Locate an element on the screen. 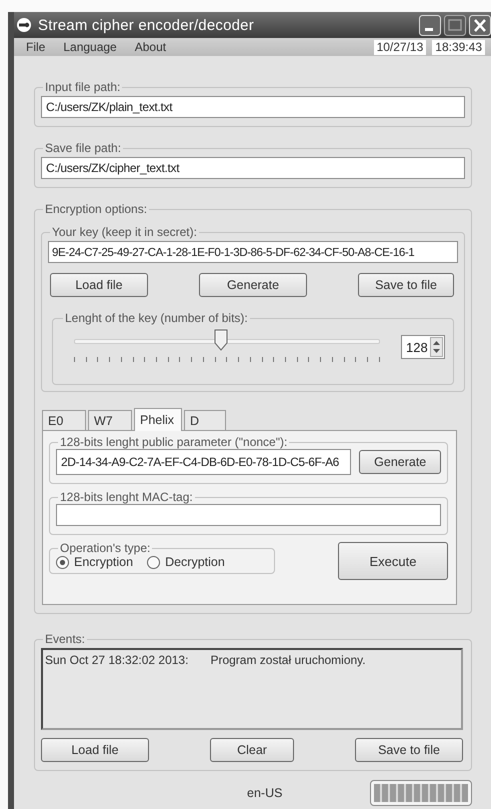  key-button: Load file is located at coordinates (99, 285).